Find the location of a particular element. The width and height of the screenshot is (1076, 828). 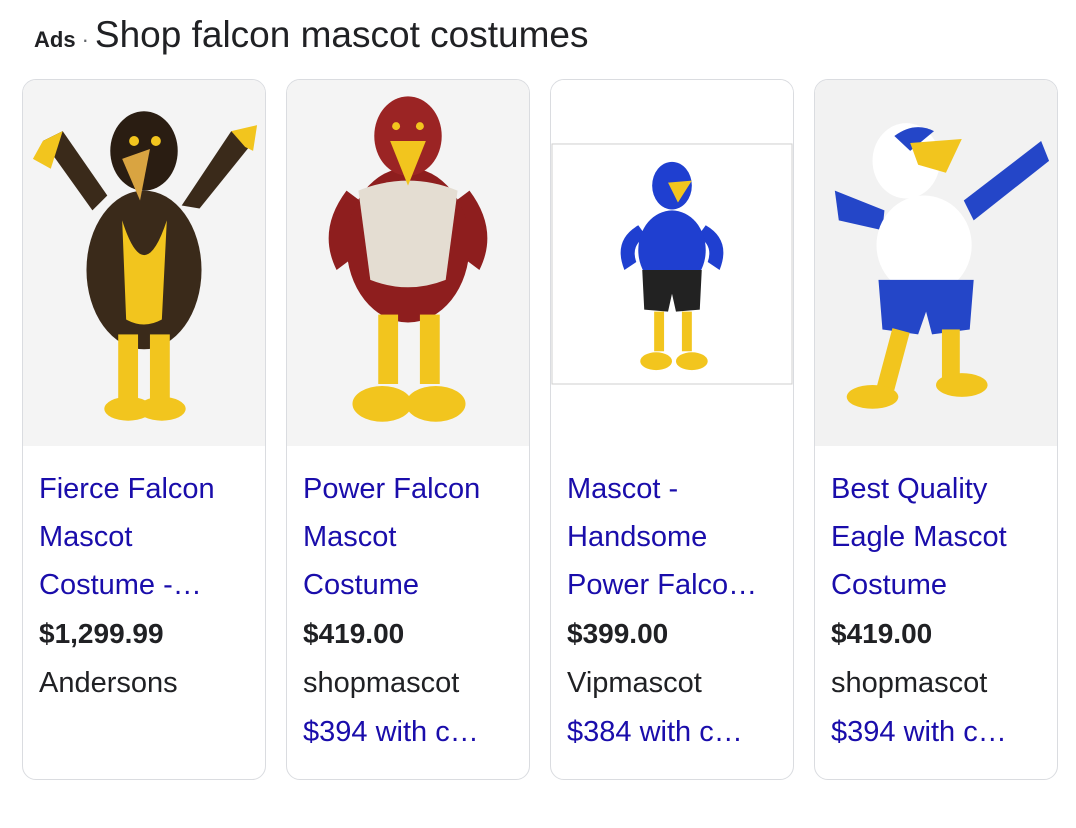

product-title-4: Best Quality Eagle Mascot Costume is located at coordinates (938, 537).